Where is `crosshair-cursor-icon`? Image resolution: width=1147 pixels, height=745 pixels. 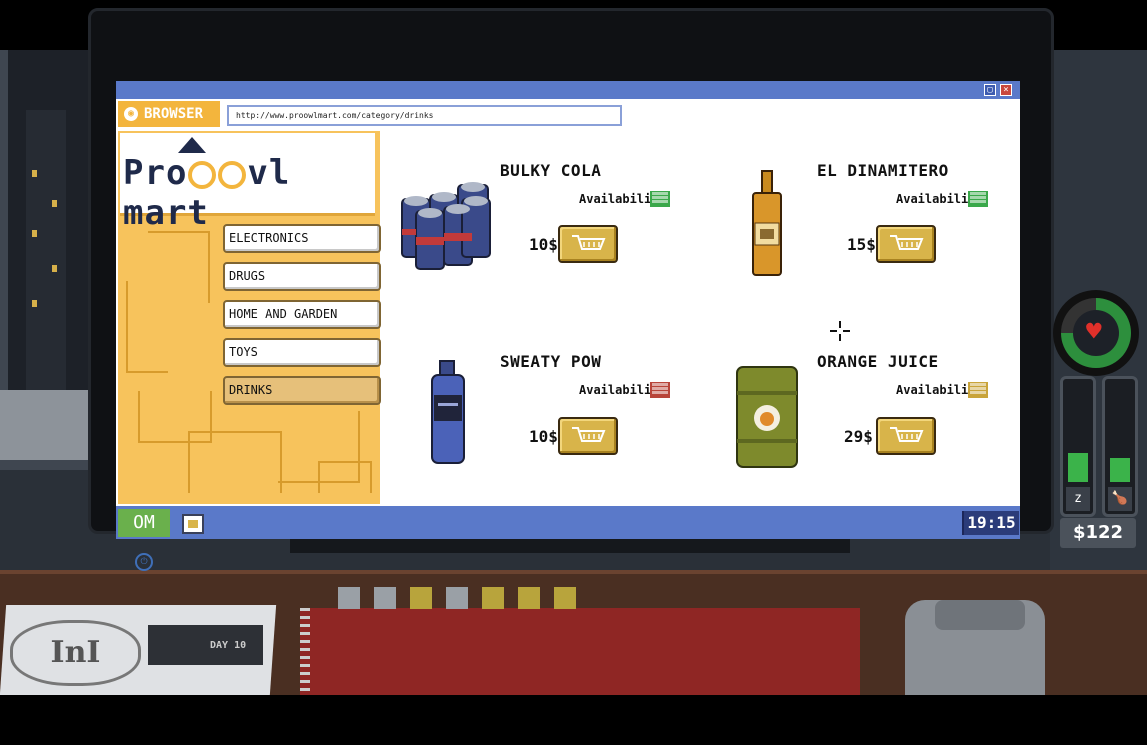 crosshair-cursor-icon is located at coordinates (840, 331).